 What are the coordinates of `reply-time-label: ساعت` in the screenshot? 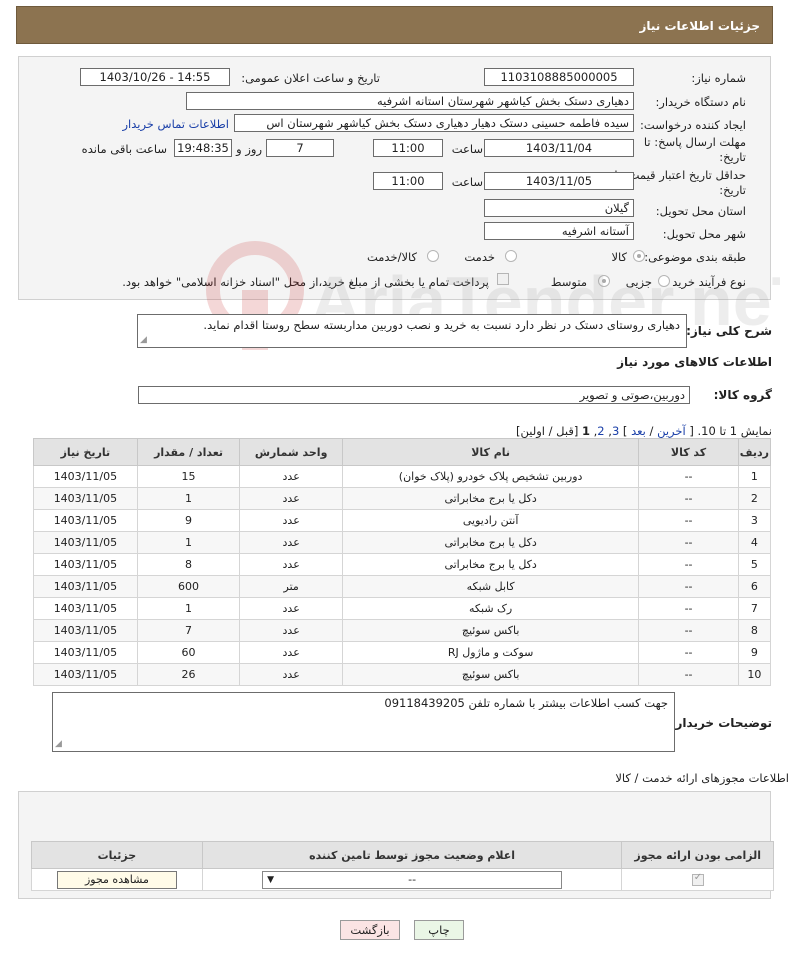 It's located at (467, 149).